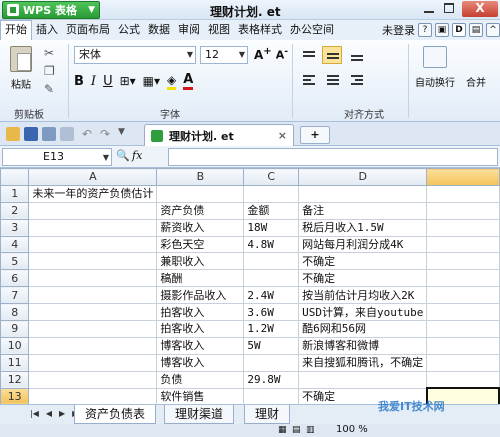 The height and width of the screenshot is (437, 500). I want to click on feedback-icon: ▤, so click(476, 30).